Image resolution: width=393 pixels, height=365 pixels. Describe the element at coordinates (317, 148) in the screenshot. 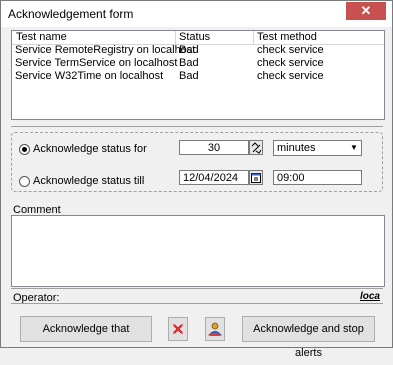

I see `ack-for-unit-select: minutes ▼` at that location.